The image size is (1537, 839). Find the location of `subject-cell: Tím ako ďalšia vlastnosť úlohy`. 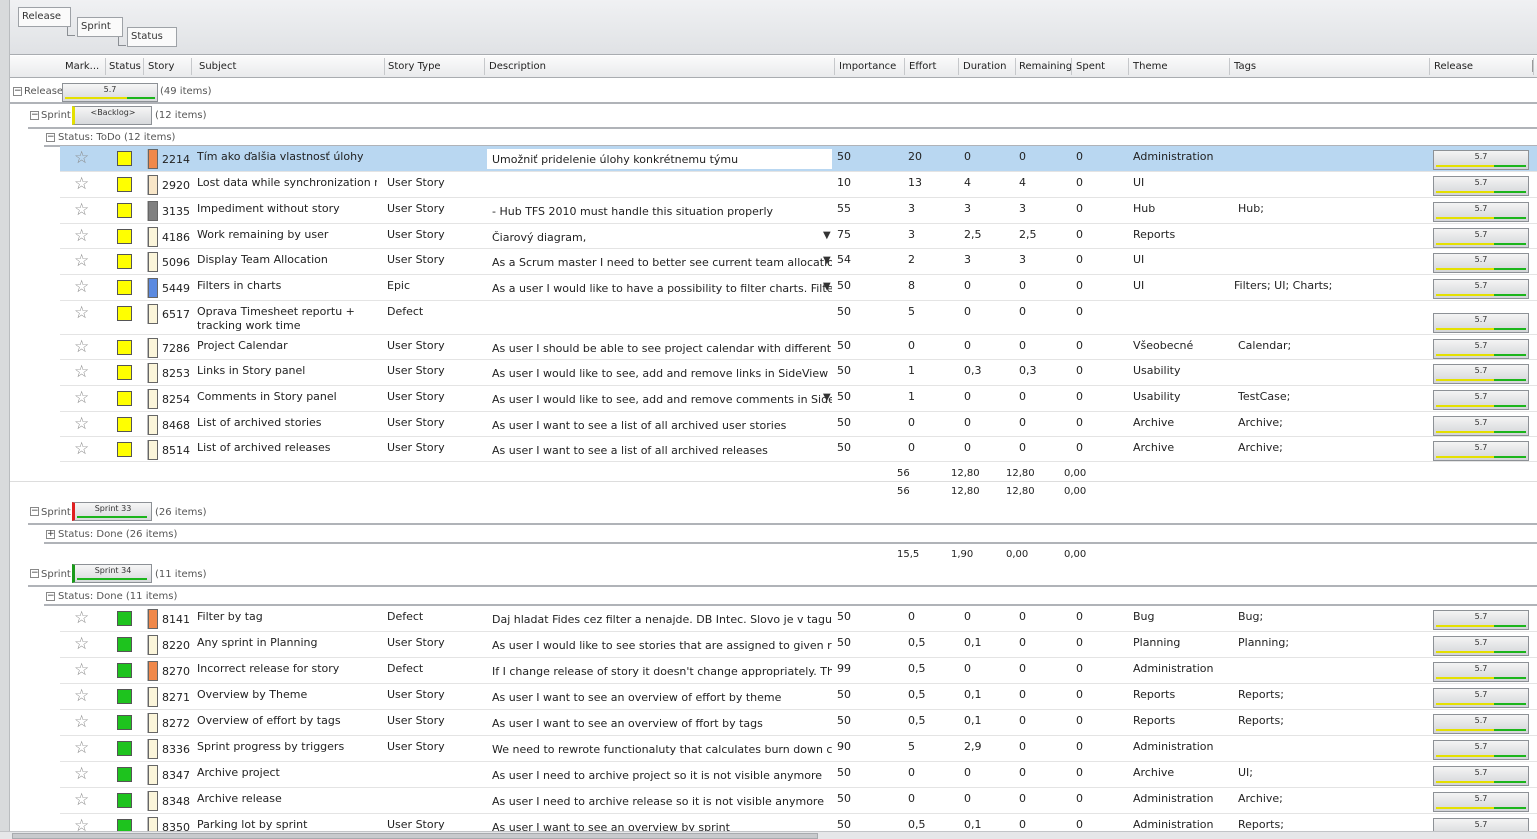

subject-cell: Tím ako ďalšia vlastnosť úlohy is located at coordinates (287, 156).